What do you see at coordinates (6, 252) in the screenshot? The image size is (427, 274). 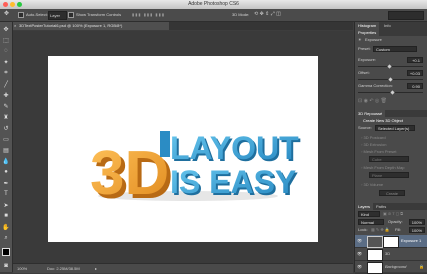 I see `foreground-color-swatch` at bounding box center [6, 252].